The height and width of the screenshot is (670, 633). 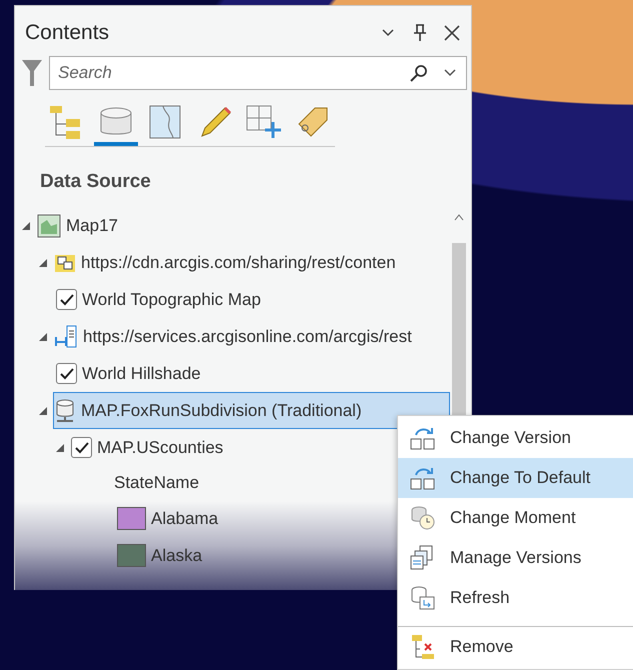 I want to click on menu-item: Change Moment, so click(x=515, y=518).